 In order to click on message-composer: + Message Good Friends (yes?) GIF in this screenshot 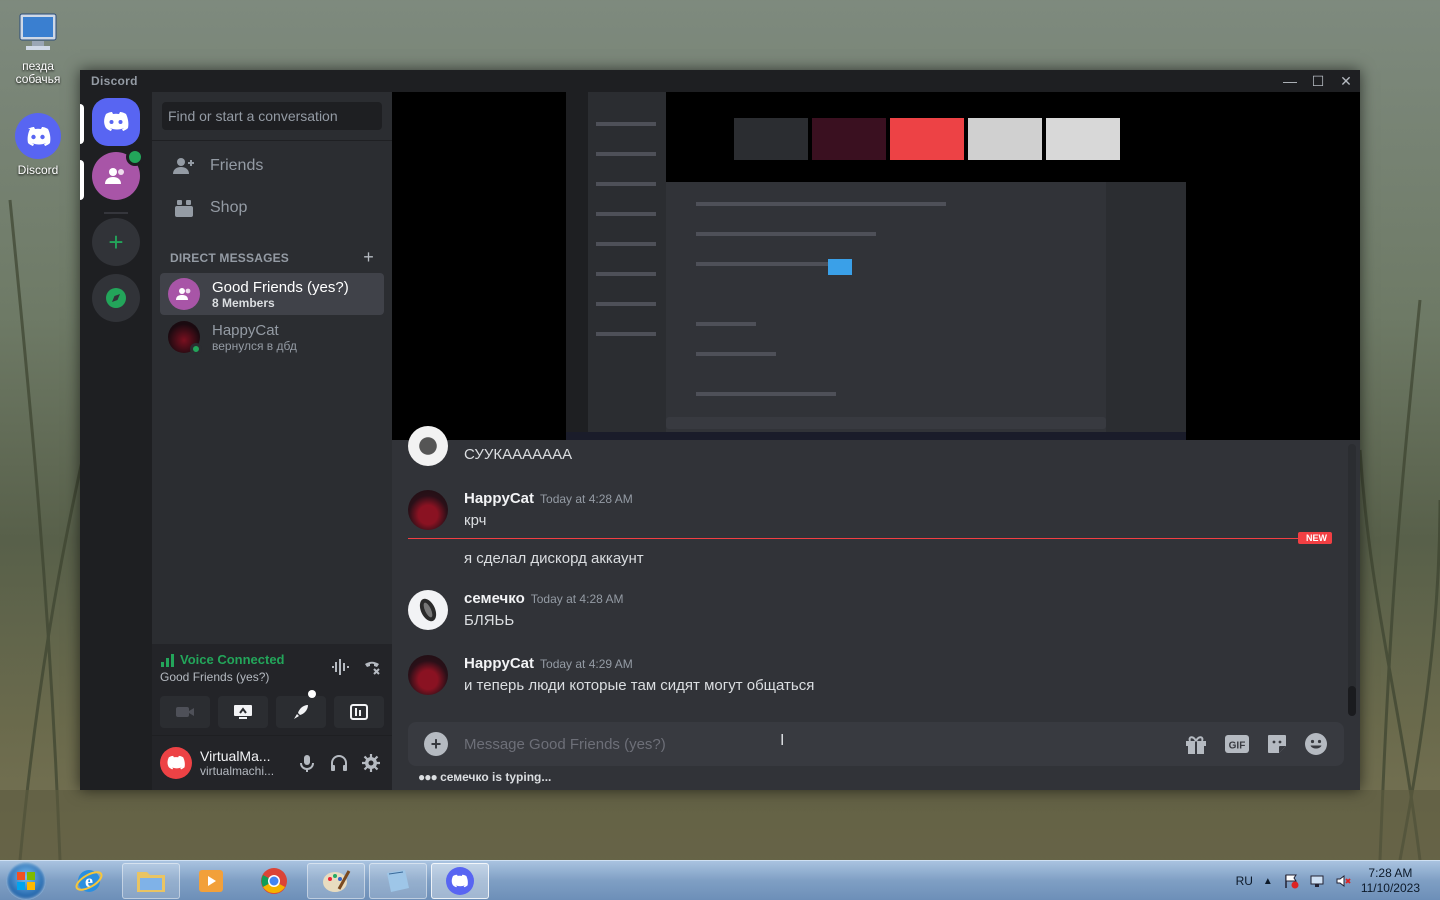, I will do `click(876, 744)`.